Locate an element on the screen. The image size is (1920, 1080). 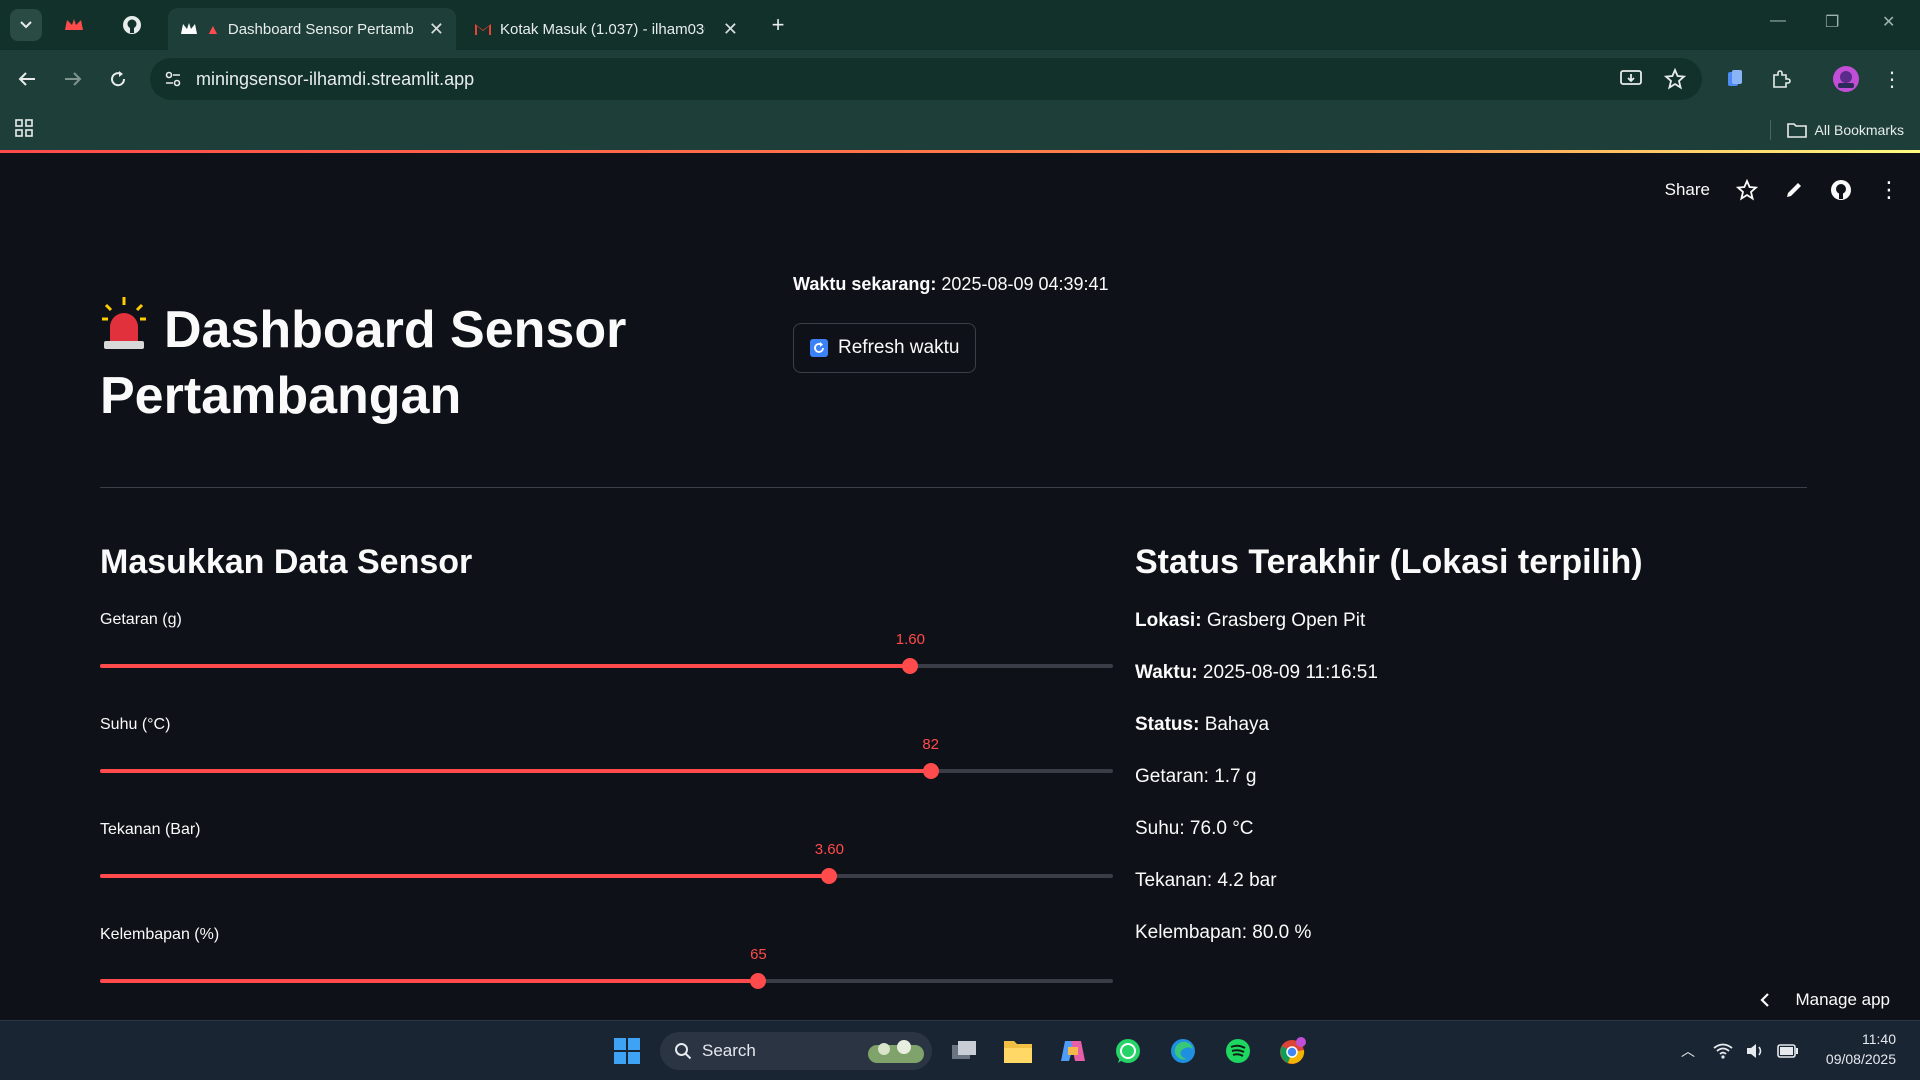
page-title: Dashboard Sensor Pertambangan is located at coordinates (400, 362).